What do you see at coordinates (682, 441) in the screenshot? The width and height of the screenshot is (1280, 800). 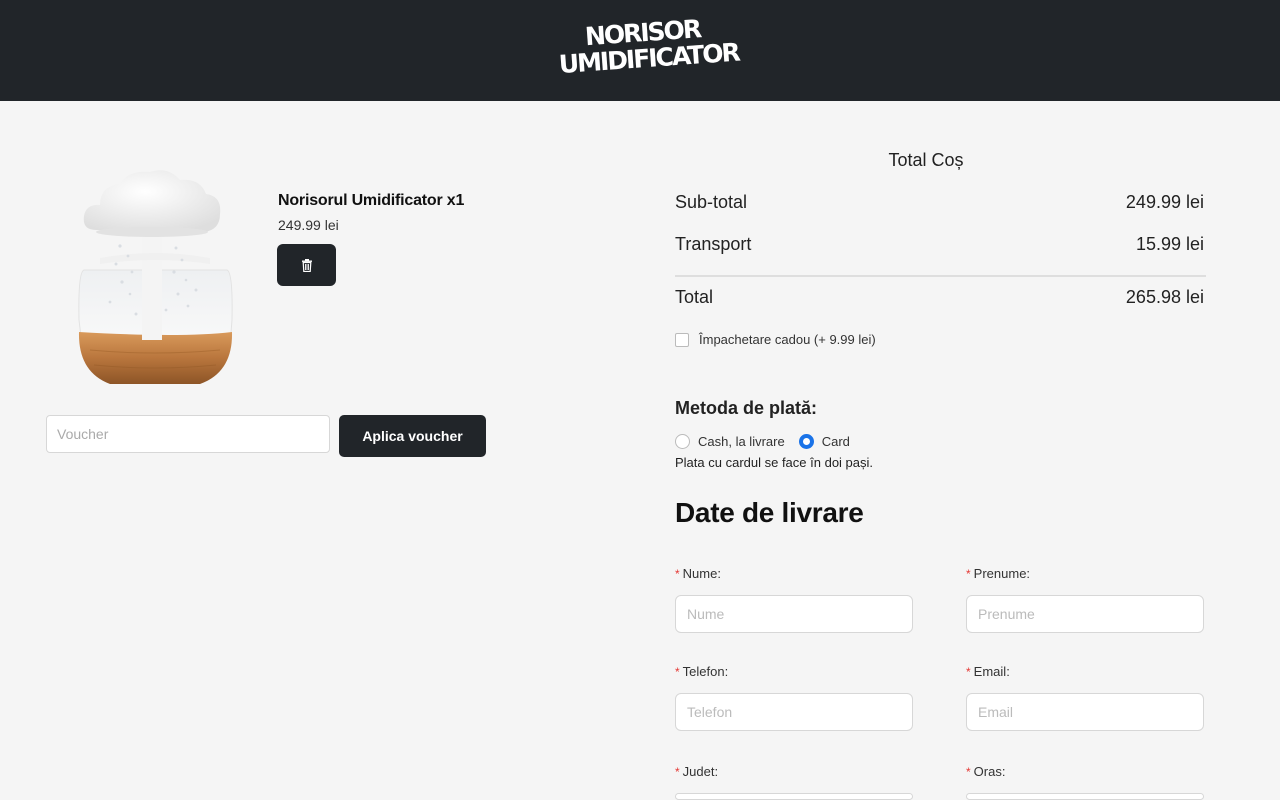 I see `cash-radio` at bounding box center [682, 441].